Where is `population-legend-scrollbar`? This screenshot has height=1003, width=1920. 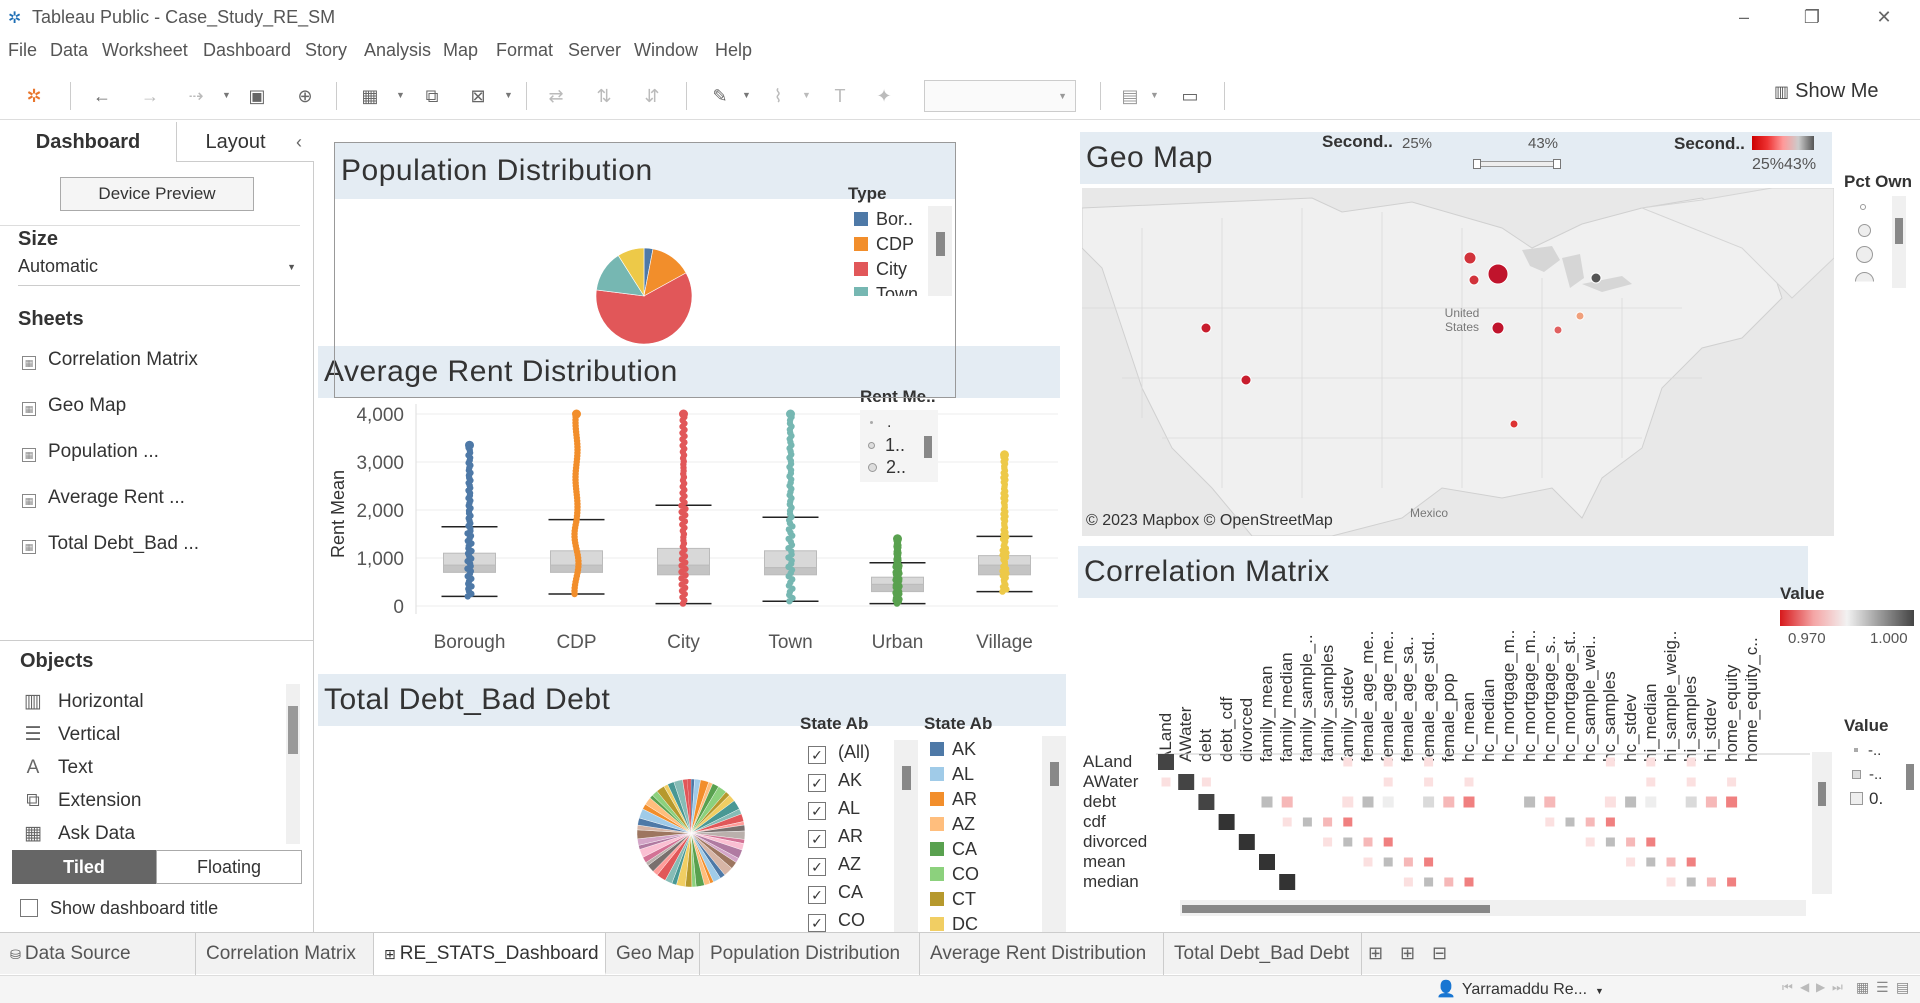
population-legend-scrollbar is located at coordinates (940, 251).